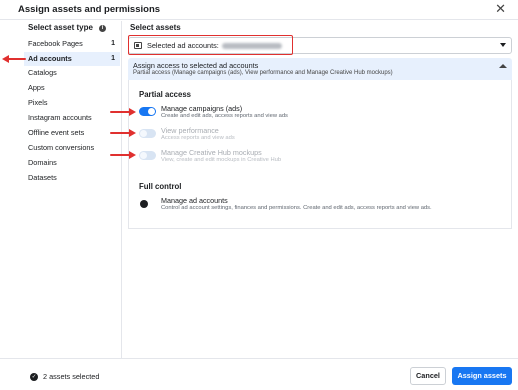 The width and height of the screenshot is (518, 390). I want to click on access-panel-title: Assign access to selected ad accounts, so click(196, 65).